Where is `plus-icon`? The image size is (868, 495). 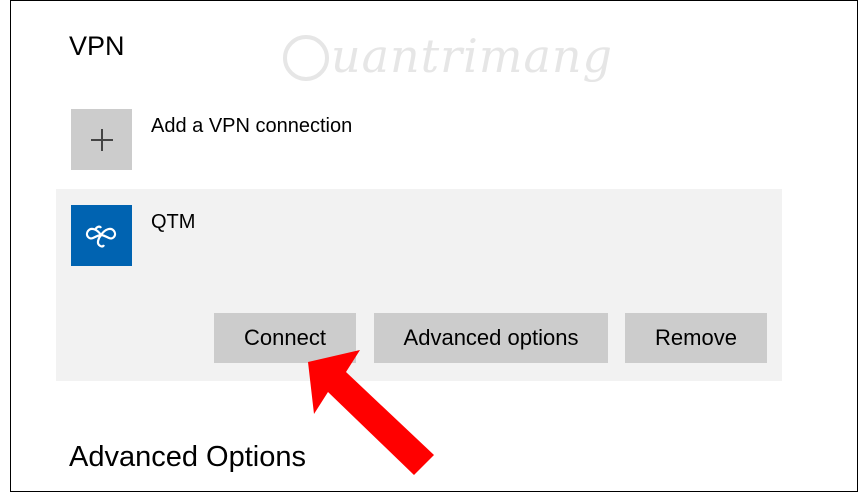 plus-icon is located at coordinates (101, 139).